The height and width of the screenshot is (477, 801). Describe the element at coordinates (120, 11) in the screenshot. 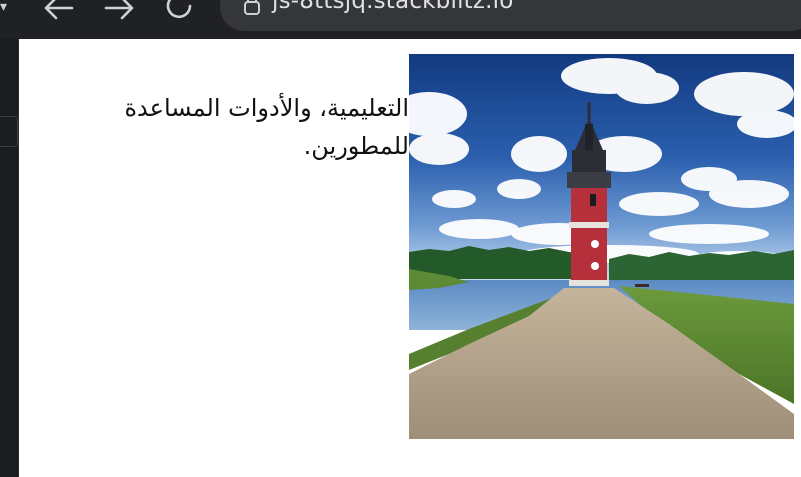

I see `forward-arrow-icon` at that location.